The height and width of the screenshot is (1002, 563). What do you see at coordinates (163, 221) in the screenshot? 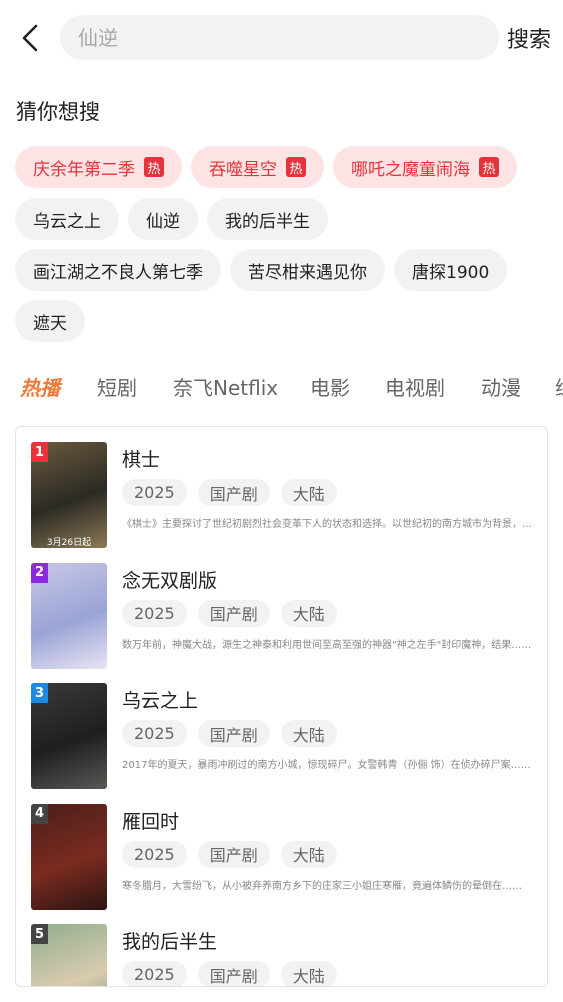
I see `tag-label: 仙逆` at bounding box center [163, 221].